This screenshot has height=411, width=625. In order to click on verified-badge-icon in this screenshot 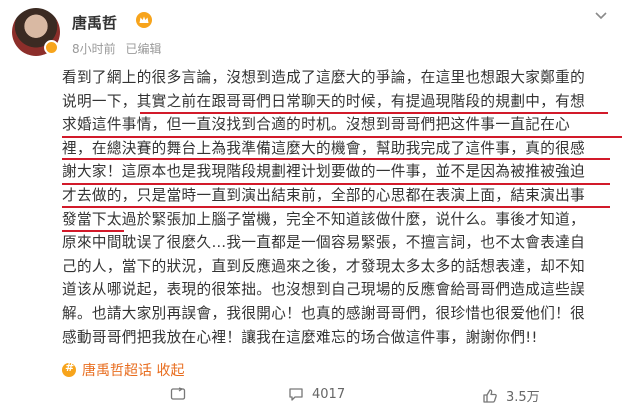, I will do `click(51, 47)`.